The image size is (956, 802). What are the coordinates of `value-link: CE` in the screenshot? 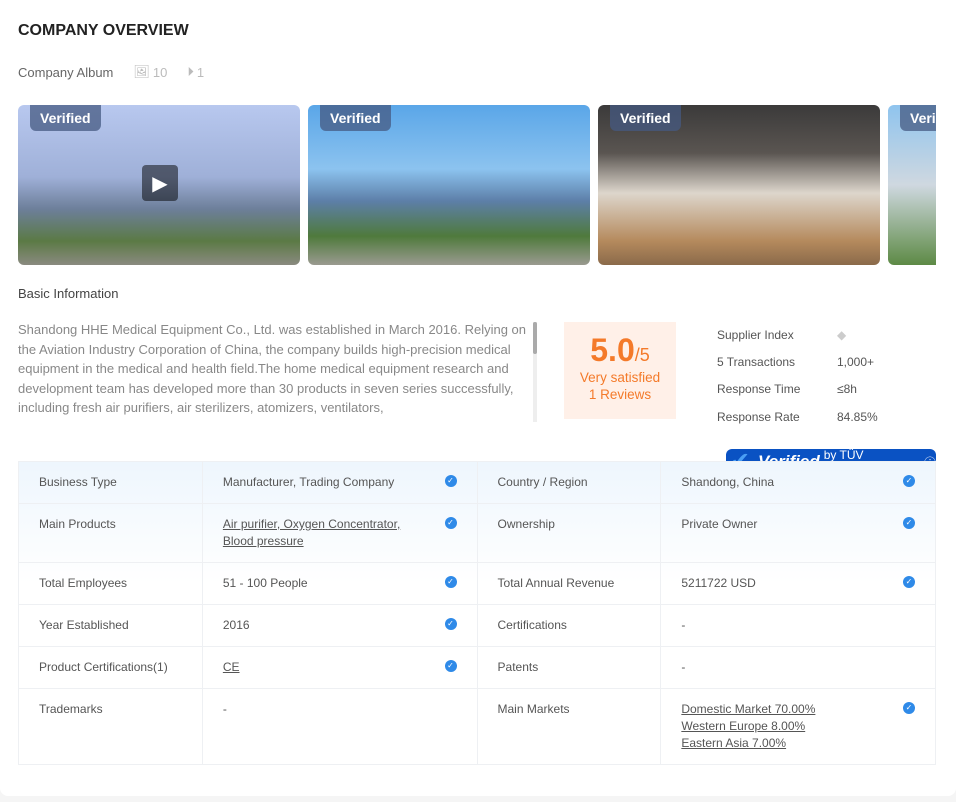 It's located at (340, 667).